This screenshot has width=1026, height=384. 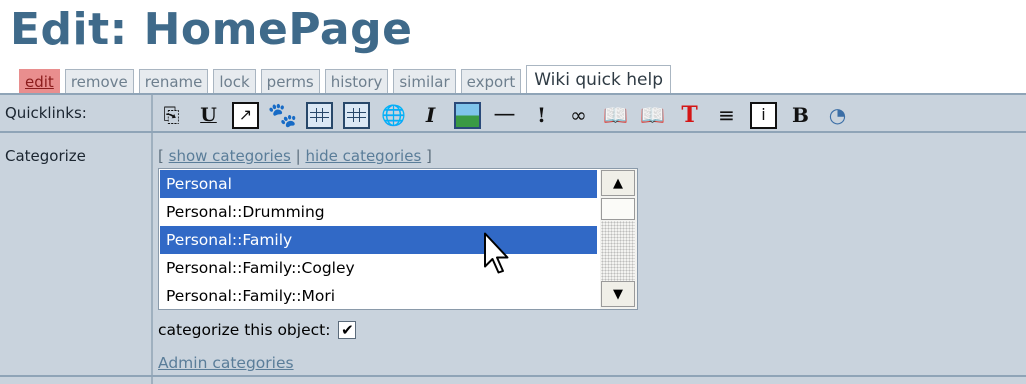 What do you see at coordinates (429, 156) in the screenshot?
I see `bracket-close: ]` at bounding box center [429, 156].